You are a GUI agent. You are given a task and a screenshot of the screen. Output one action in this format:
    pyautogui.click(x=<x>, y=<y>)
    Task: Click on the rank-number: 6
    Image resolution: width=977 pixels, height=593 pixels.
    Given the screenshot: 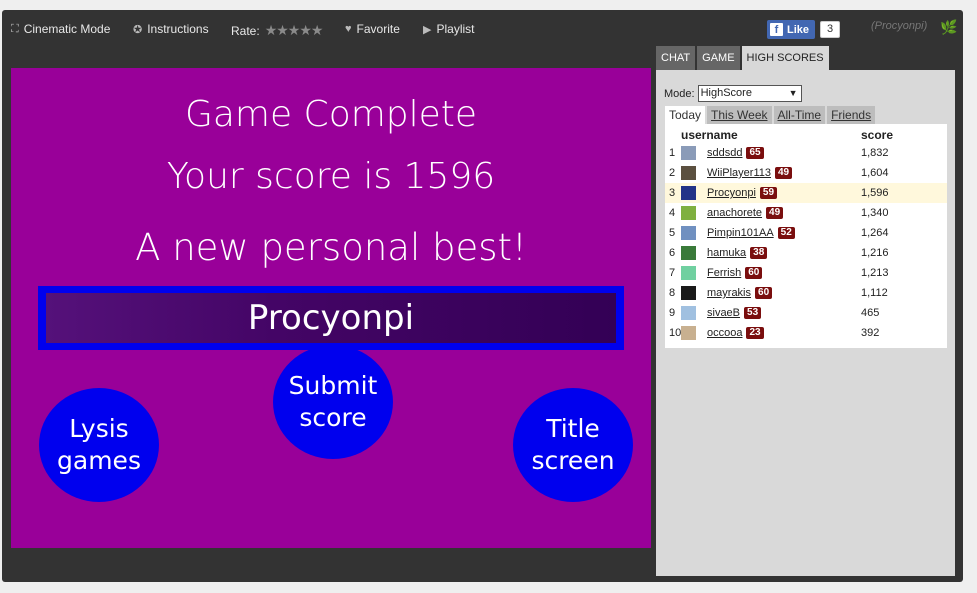 What is the action you would take?
    pyautogui.click(x=672, y=253)
    